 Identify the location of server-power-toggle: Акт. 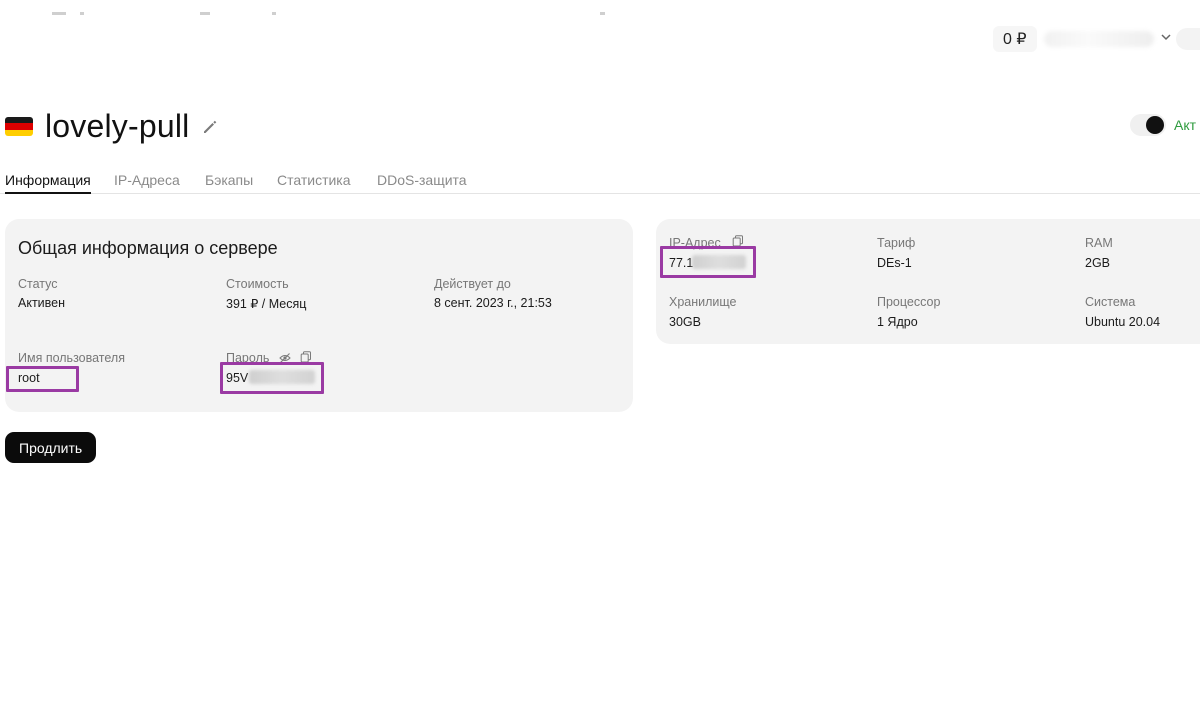
(1163, 125).